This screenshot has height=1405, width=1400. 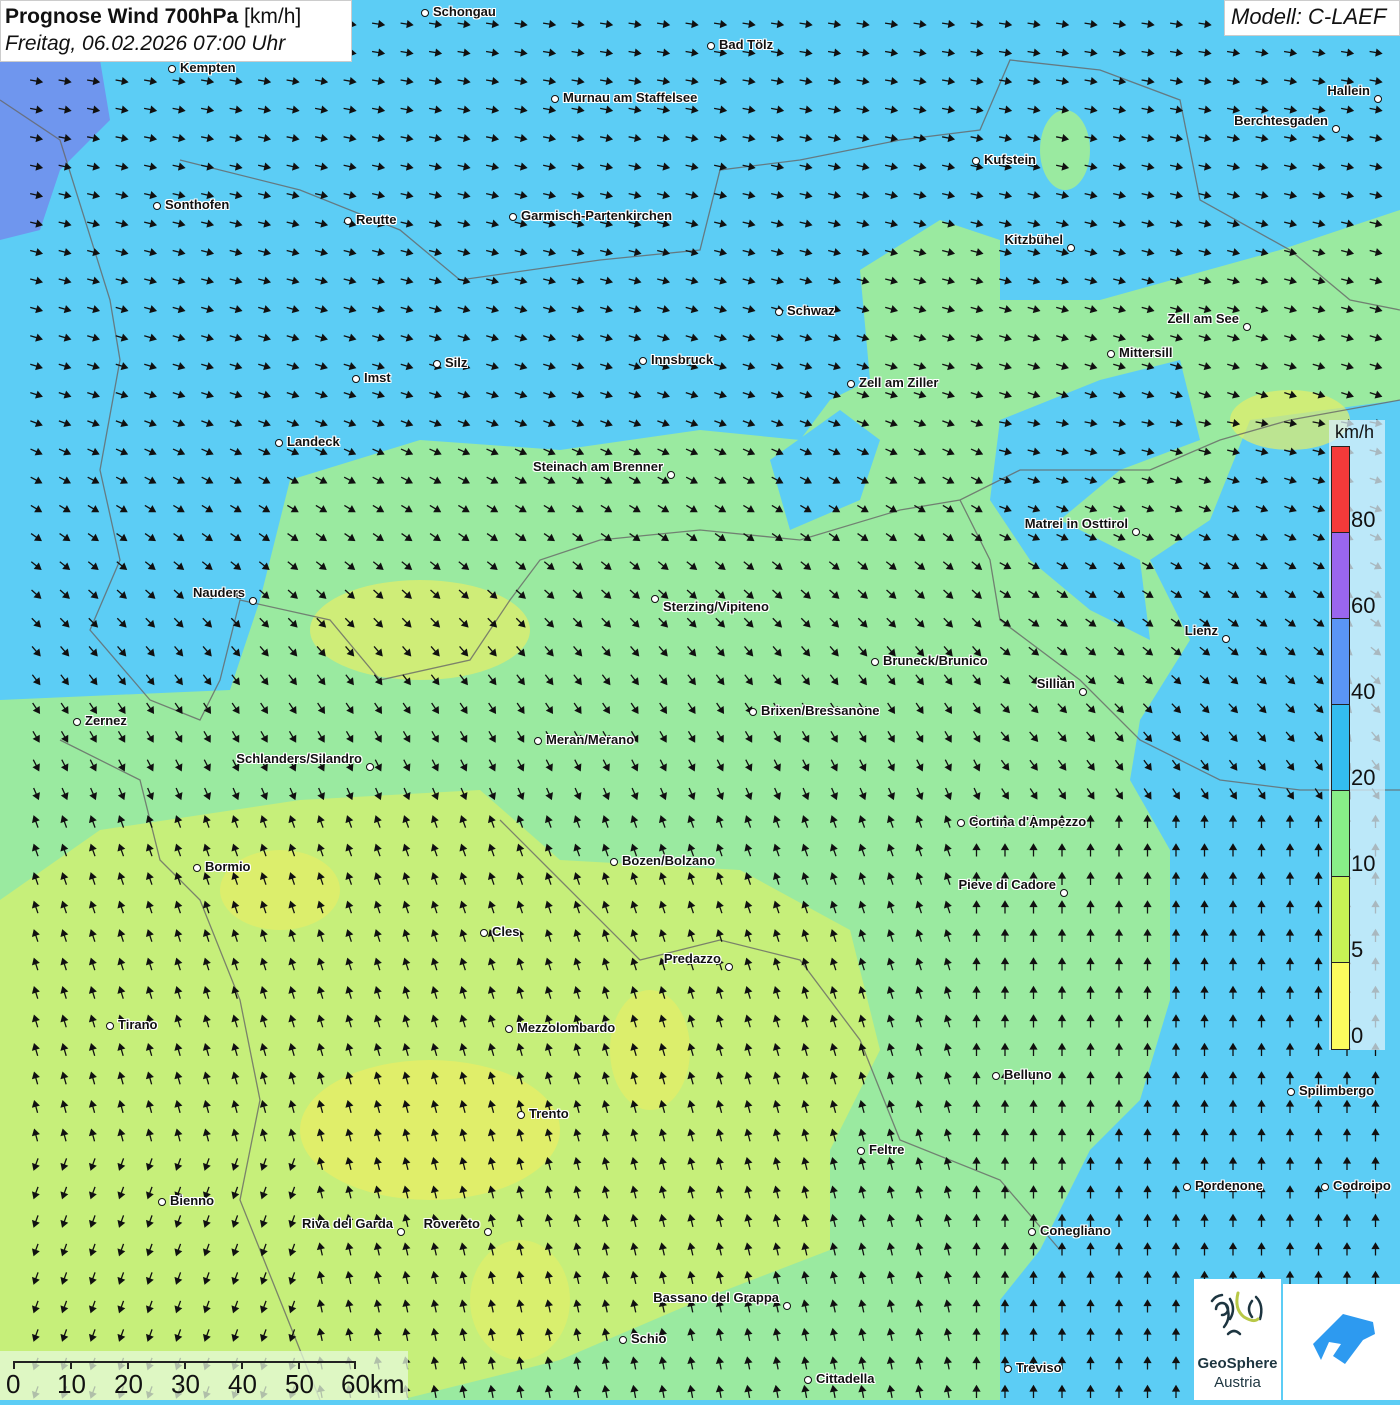 I want to click on legend-tick: 10, so click(x=1363, y=863).